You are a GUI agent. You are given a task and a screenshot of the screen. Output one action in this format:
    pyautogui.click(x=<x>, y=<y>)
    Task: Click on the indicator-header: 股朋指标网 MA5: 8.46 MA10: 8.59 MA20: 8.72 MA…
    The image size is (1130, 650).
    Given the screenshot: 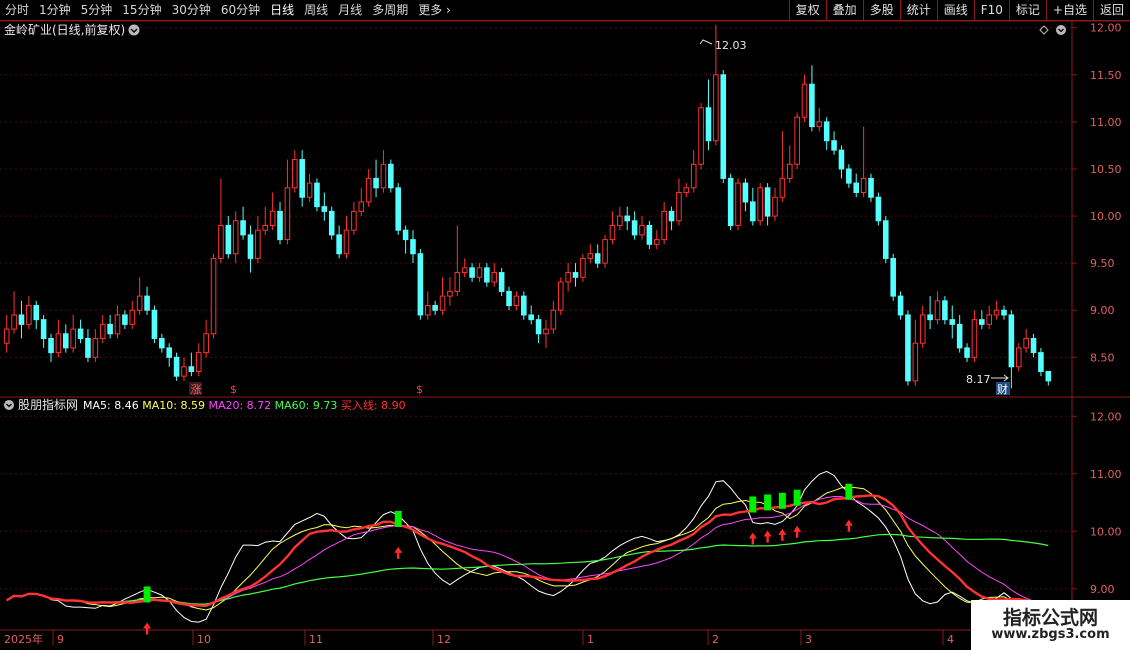 What is the action you would take?
    pyautogui.click(x=205, y=404)
    